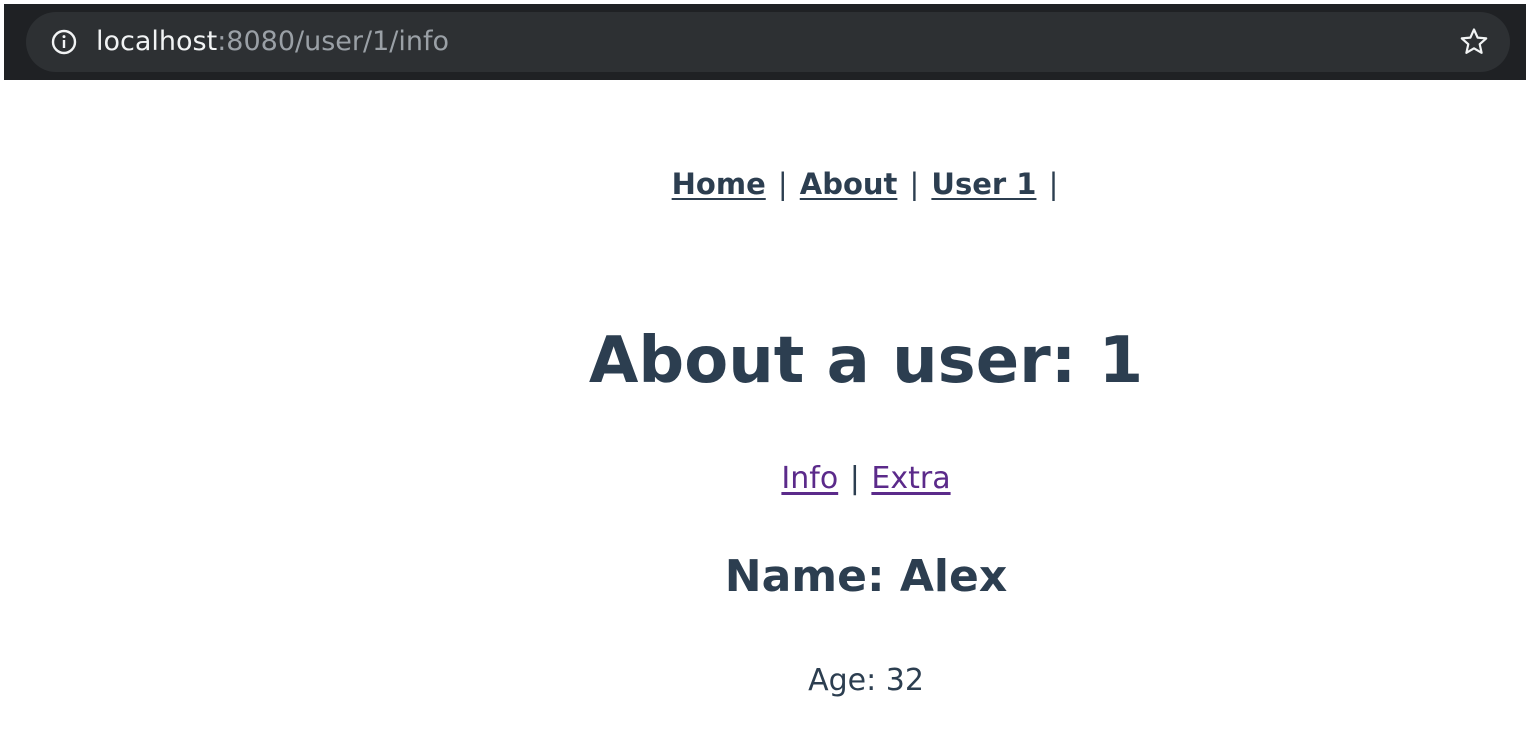 The image size is (1526, 732). What do you see at coordinates (1474, 42) in the screenshot?
I see `star-icon` at bounding box center [1474, 42].